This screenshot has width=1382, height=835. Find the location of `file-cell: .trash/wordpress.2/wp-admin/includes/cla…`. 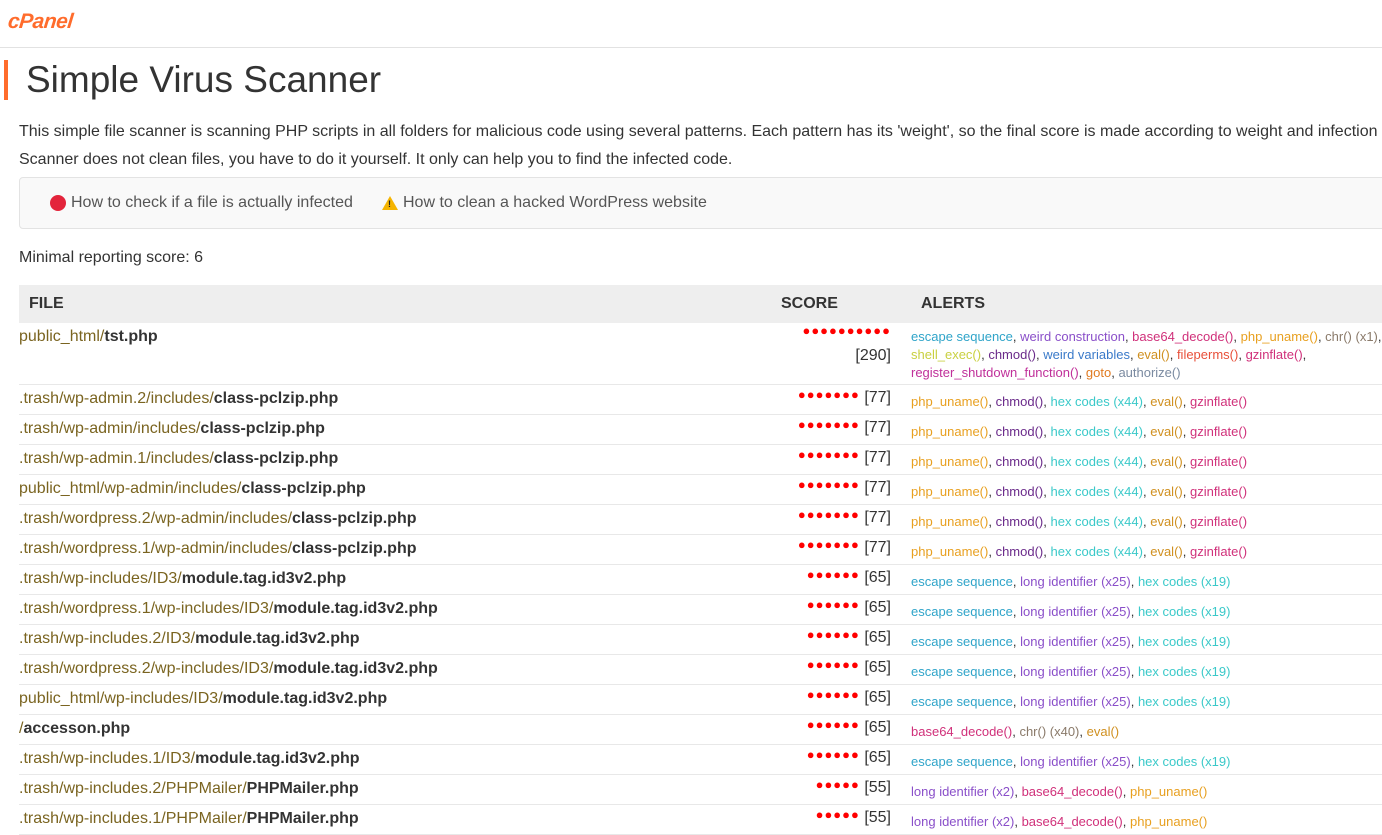

file-cell: .trash/wordpress.2/wp-admin/includes/cla… is located at coordinates (217, 519).